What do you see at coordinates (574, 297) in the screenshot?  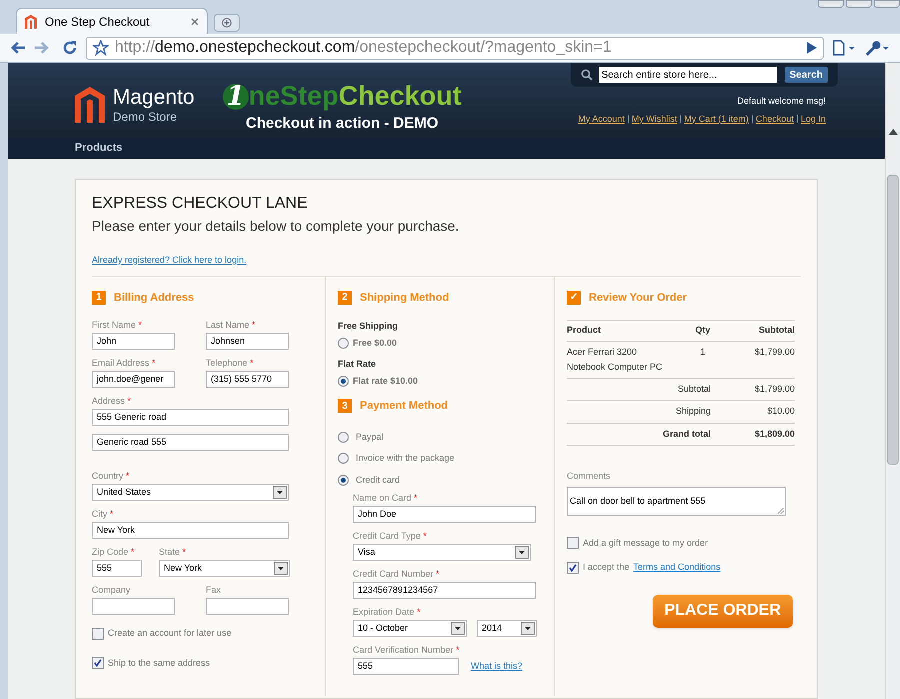 I see `step-number: ✓` at bounding box center [574, 297].